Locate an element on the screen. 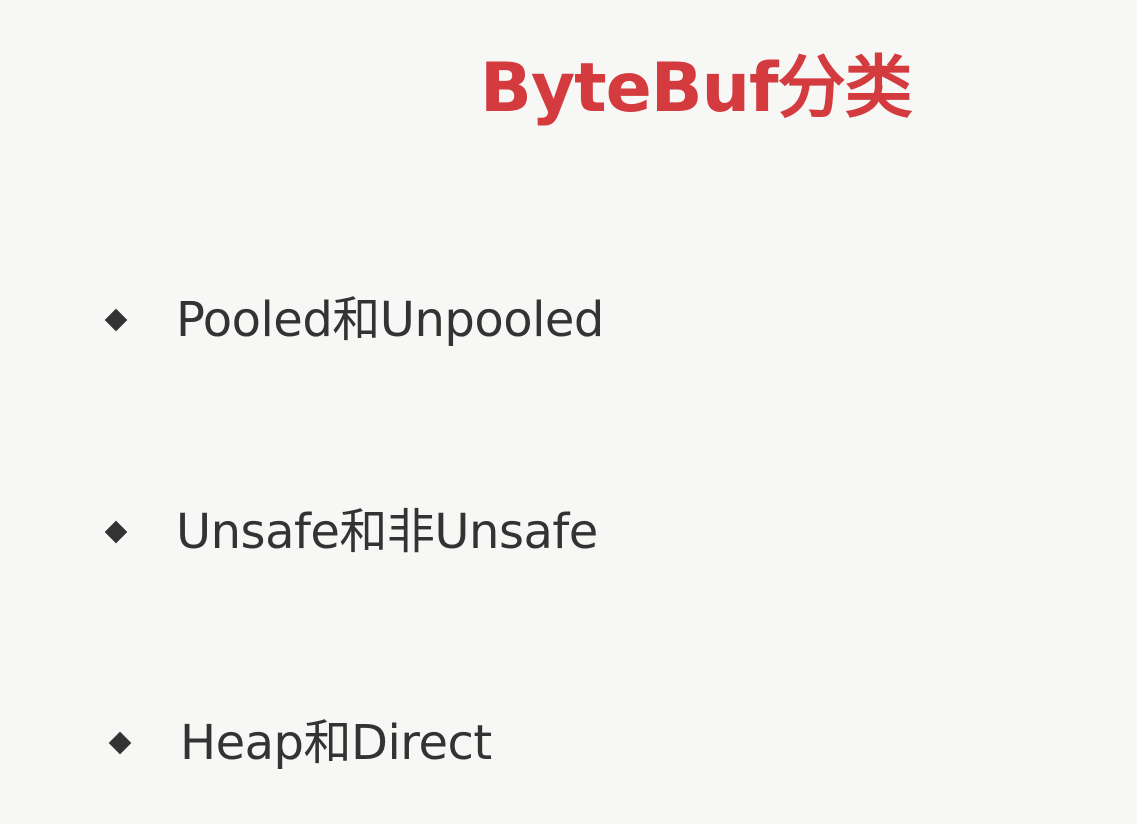  slide-title: ByteBuf分类 is located at coordinates (696, 88).